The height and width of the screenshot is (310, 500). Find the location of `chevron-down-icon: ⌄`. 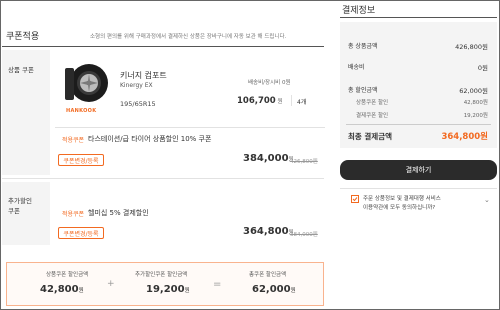

chevron-down-icon: ⌄ is located at coordinates (487, 200).